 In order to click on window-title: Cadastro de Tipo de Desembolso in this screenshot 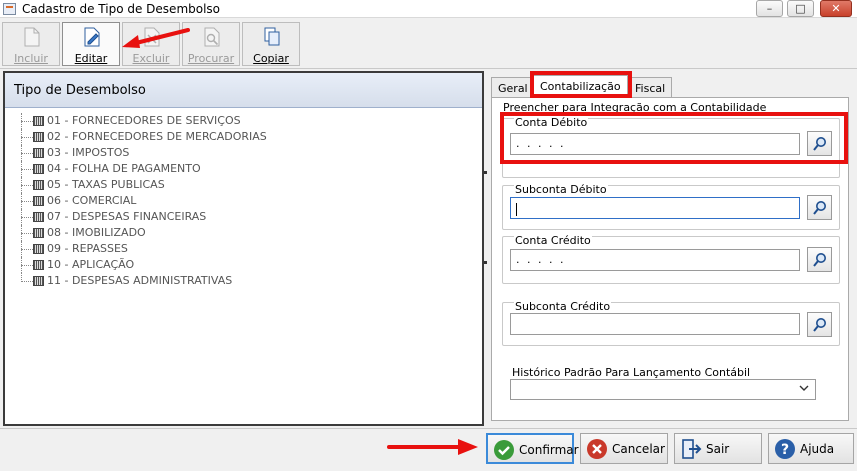, I will do `click(121, 9)`.